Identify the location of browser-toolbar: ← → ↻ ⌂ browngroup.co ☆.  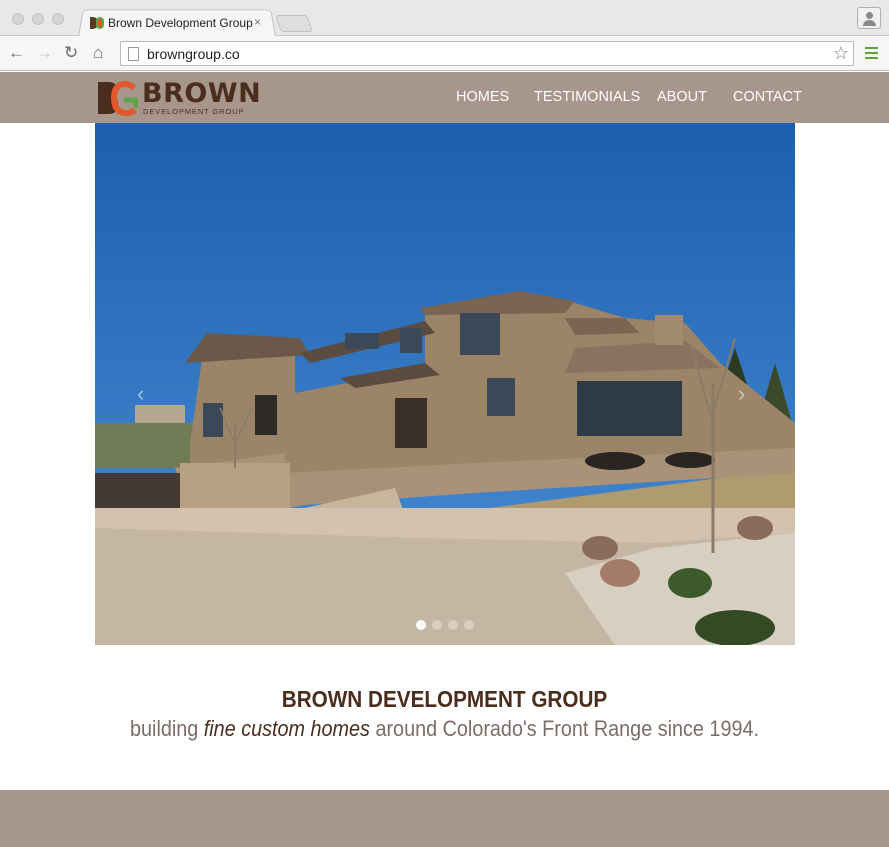
(444, 53).